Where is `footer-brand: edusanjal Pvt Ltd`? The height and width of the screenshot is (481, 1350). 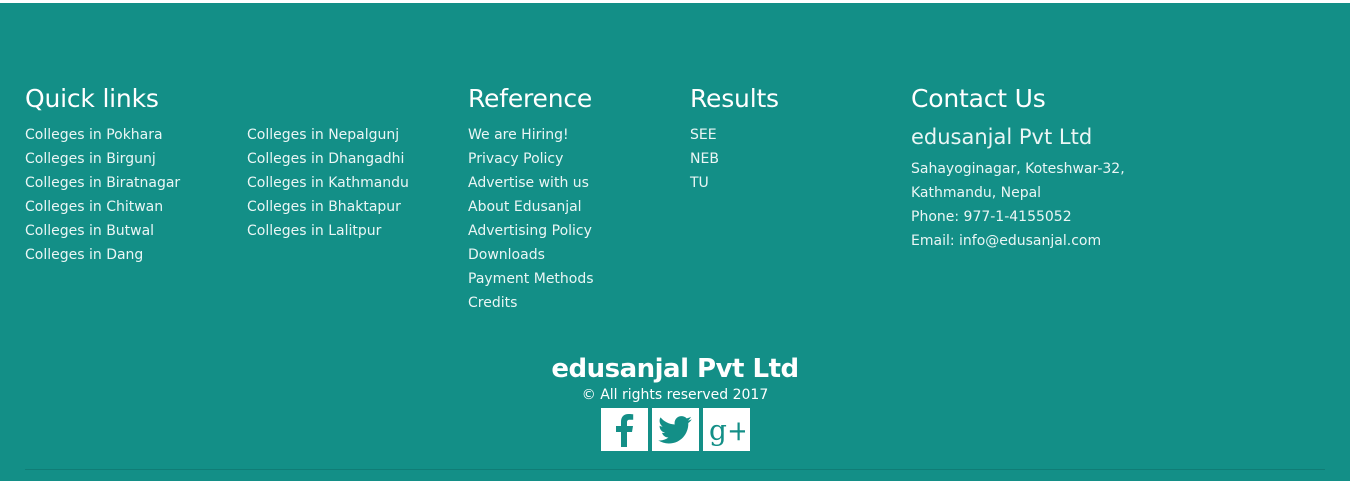 footer-brand: edusanjal Pvt Ltd is located at coordinates (675, 369).